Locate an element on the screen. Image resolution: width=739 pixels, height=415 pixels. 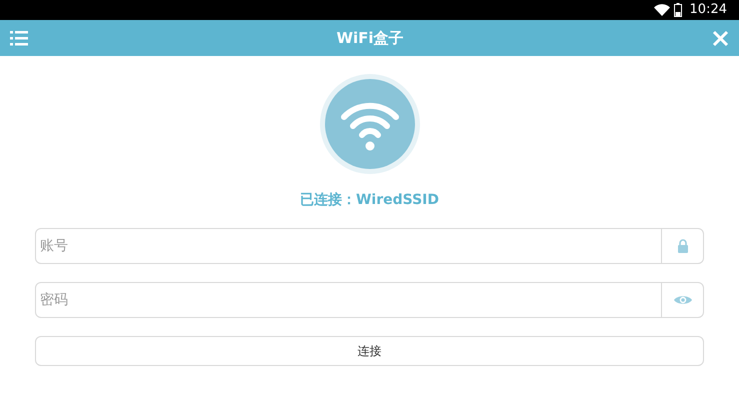
wifi-signal-icon is located at coordinates (662, 10).